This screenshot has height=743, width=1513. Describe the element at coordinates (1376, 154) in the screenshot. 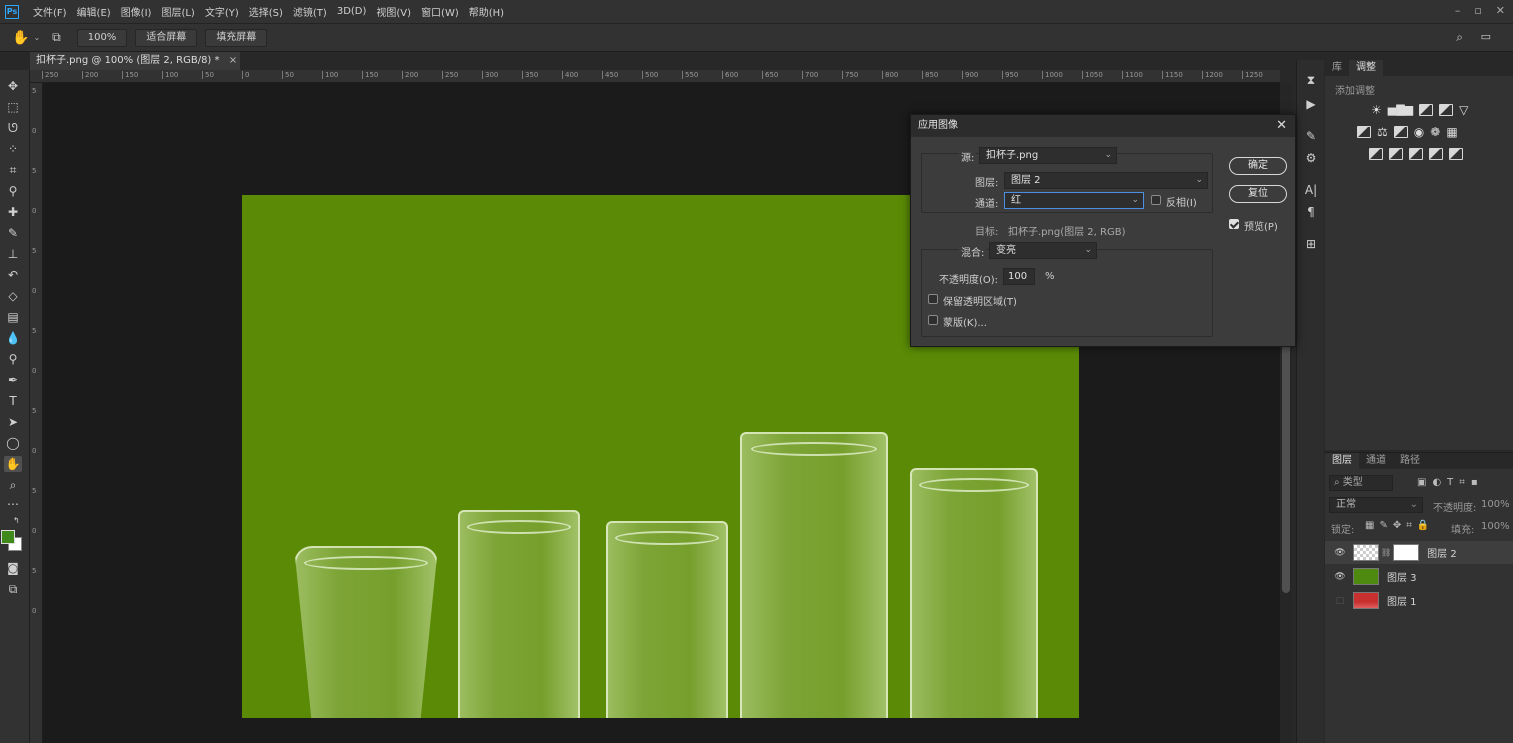

I see `invert-icon` at that location.